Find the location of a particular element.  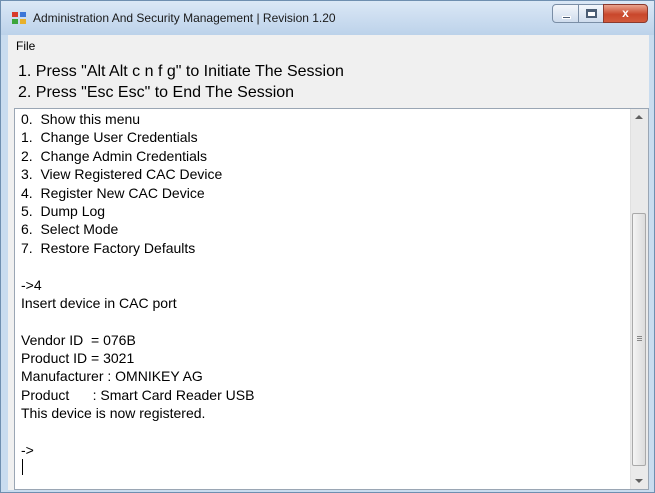

console-line: 5. Dump Log is located at coordinates (63, 210).